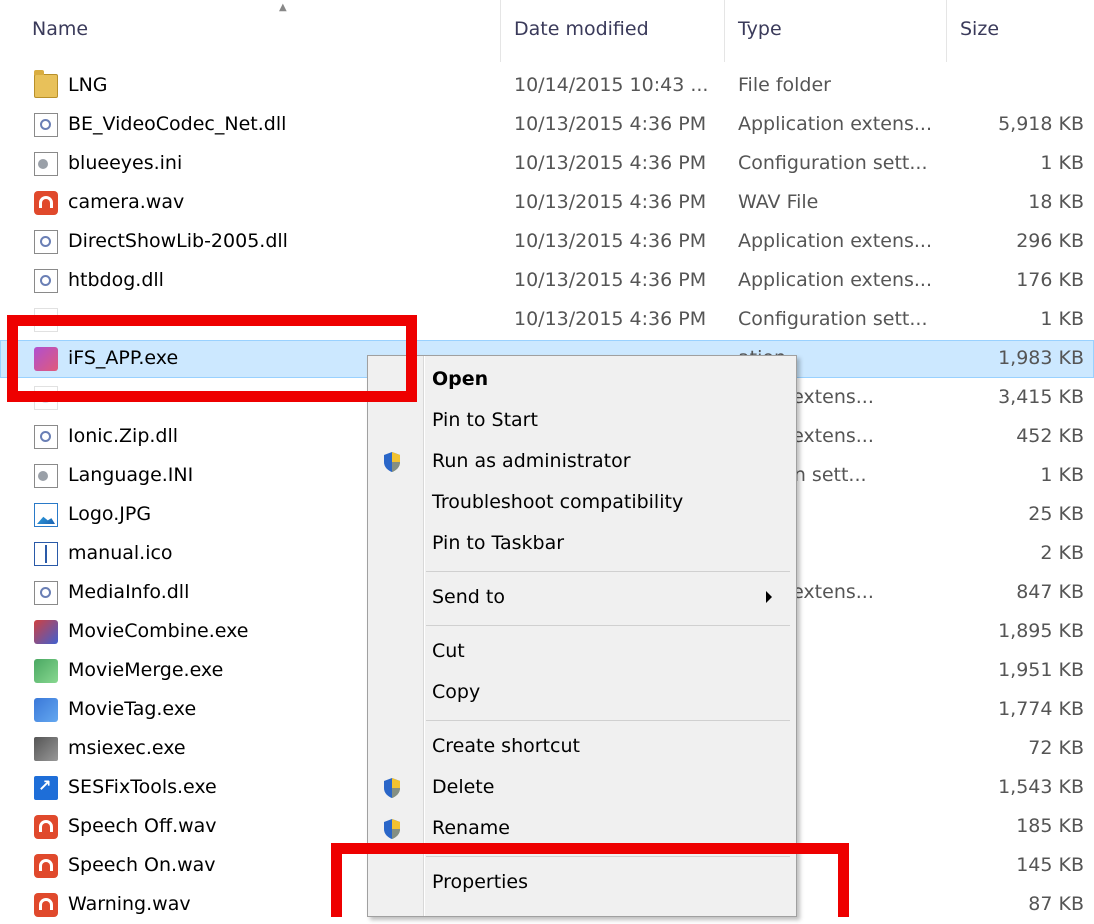  What do you see at coordinates (126, 202) in the screenshot?
I see `file-name: camera.wav` at bounding box center [126, 202].